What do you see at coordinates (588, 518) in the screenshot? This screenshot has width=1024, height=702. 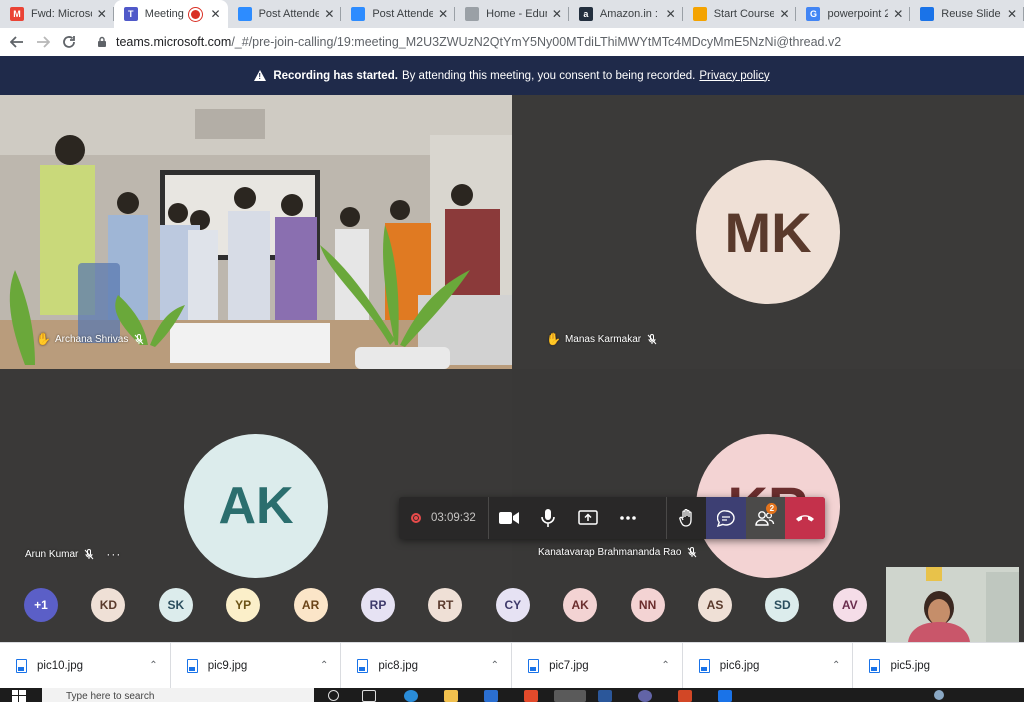 I see `share-screen-button` at bounding box center [588, 518].